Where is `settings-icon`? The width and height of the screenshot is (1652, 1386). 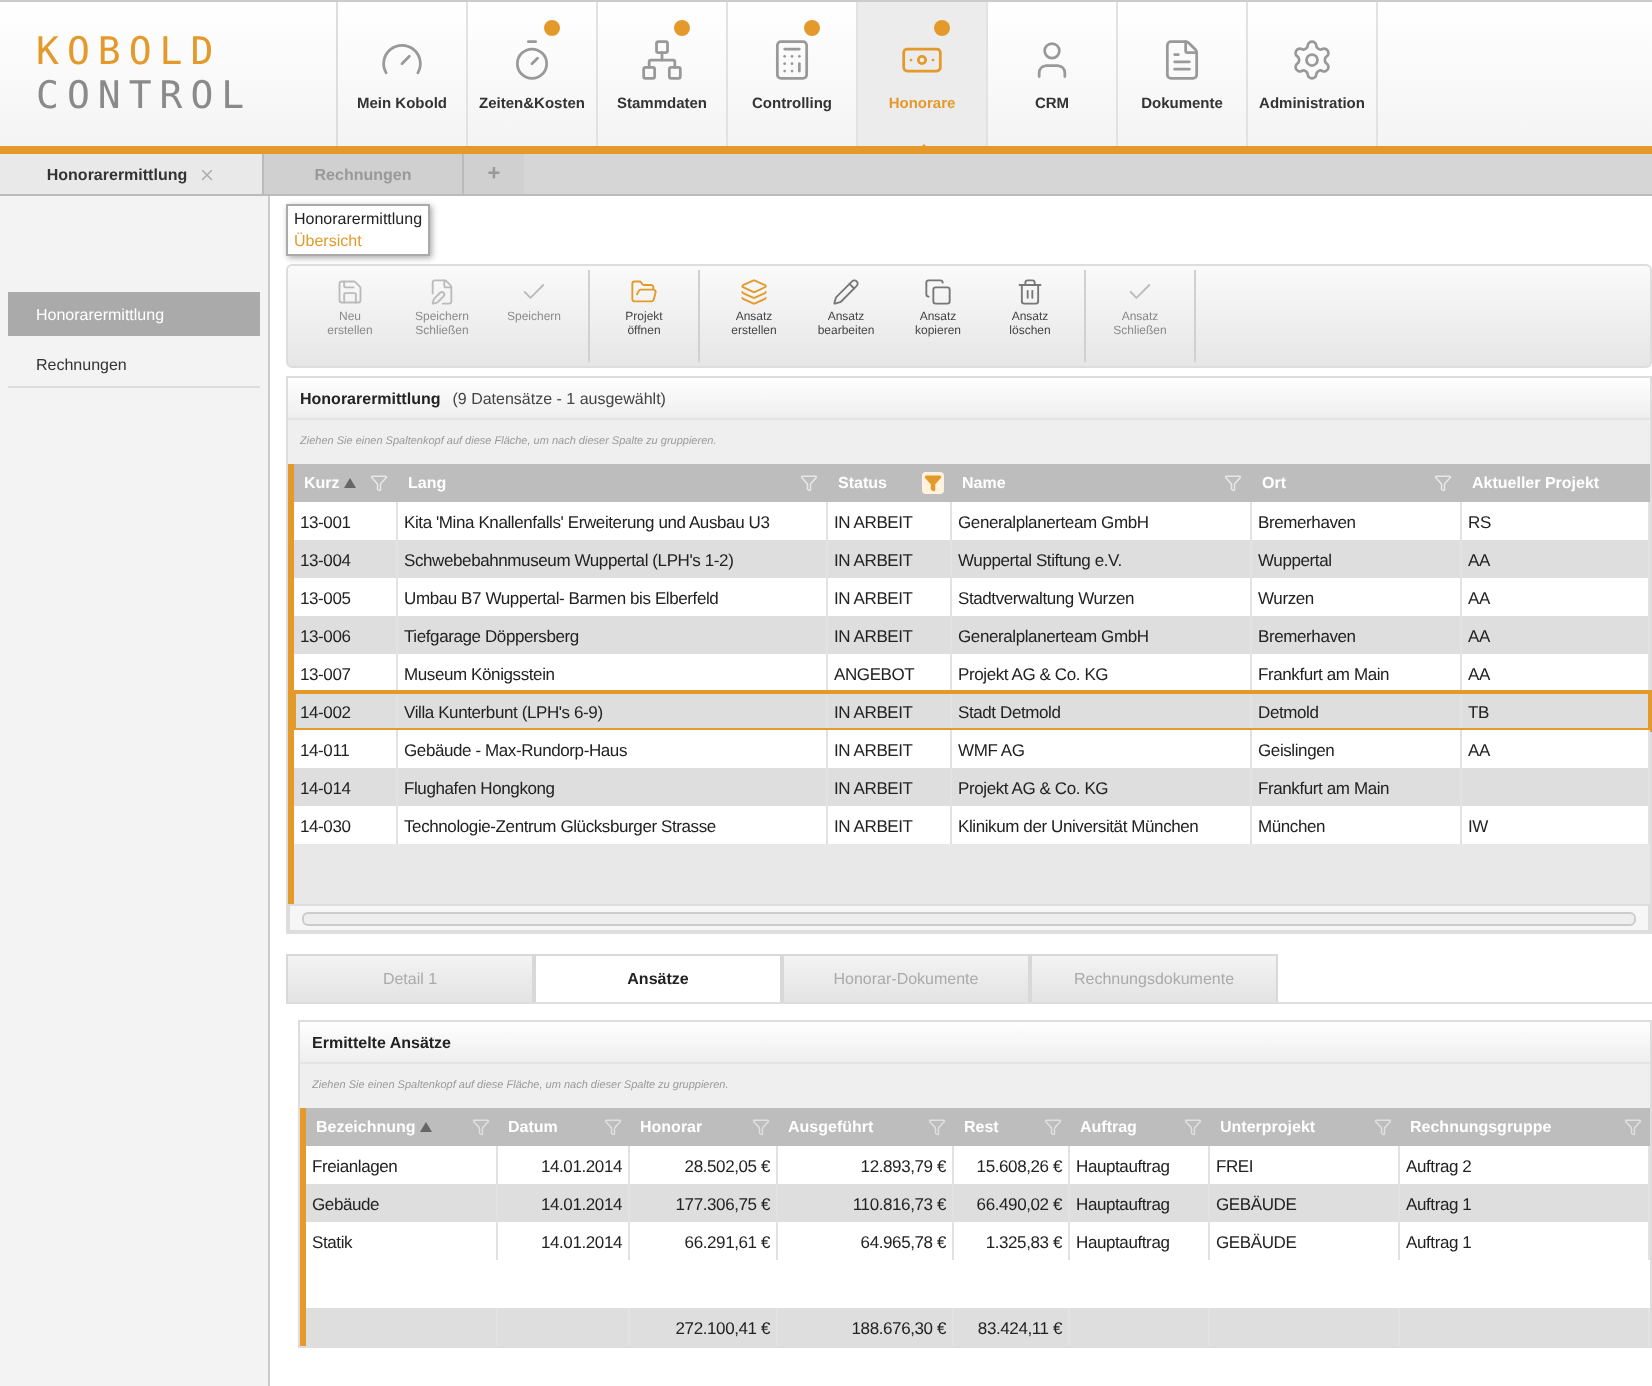
settings-icon is located at coordinates (1312, 59).